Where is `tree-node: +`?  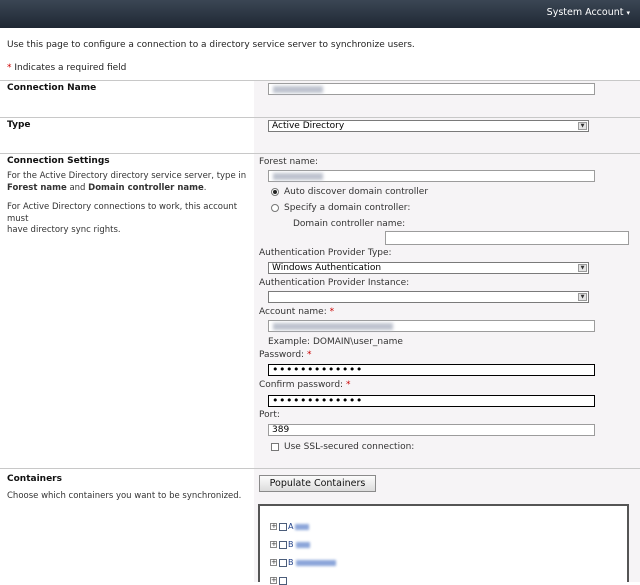
tree-node: + is located at coordinates (278, 580).